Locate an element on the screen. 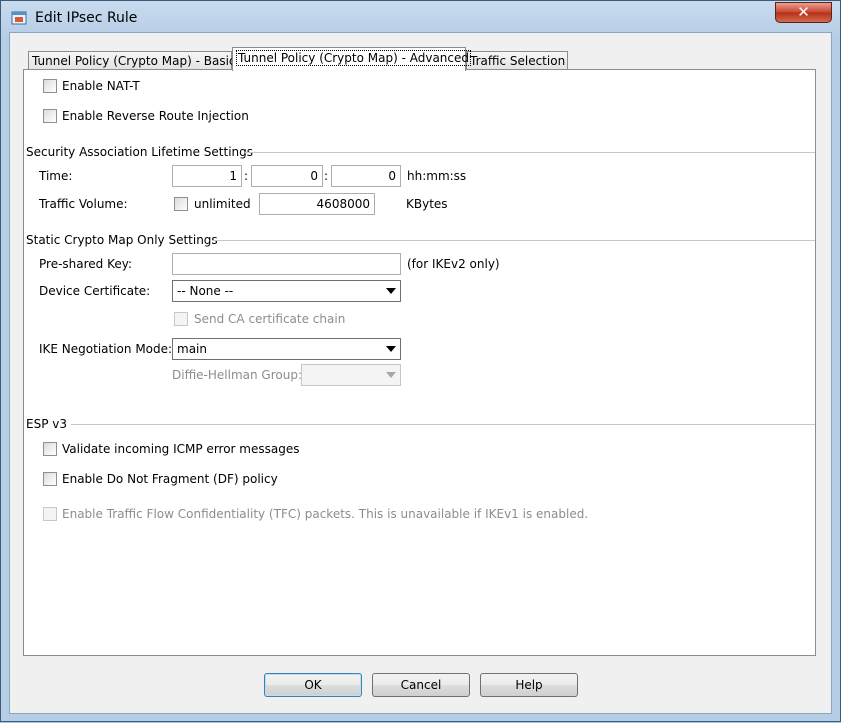  static-crypto-heading: Static Crypto Map Only Settings is located at coordinates (122, 240).